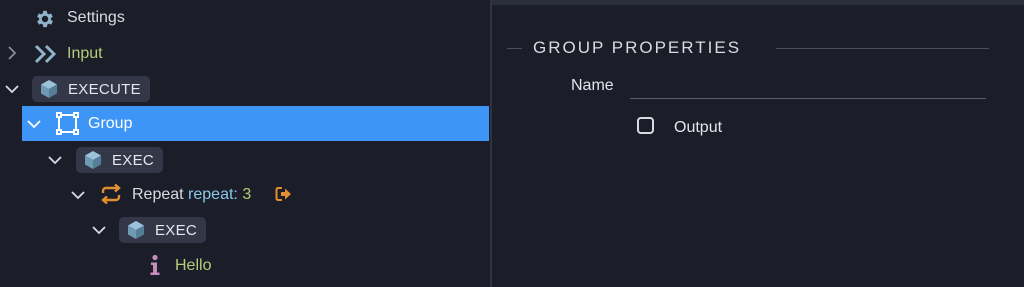 This screenshot has height=287, width=1024. Describe the element at coordinates (245, 88) in the screenshot. I see `tree-item-execute: EXECUTE` at that location.